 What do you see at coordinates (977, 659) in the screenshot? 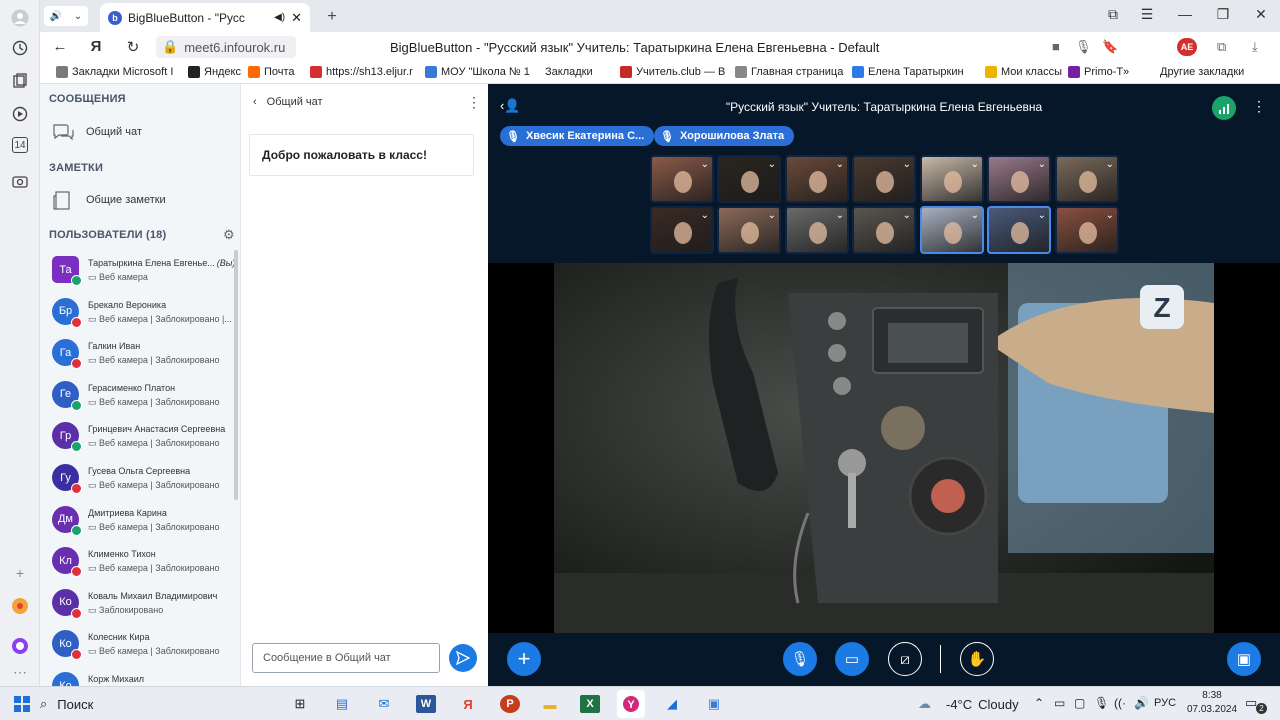
I see `raise-hand-button: ✋` at bounding box center [977, 659].